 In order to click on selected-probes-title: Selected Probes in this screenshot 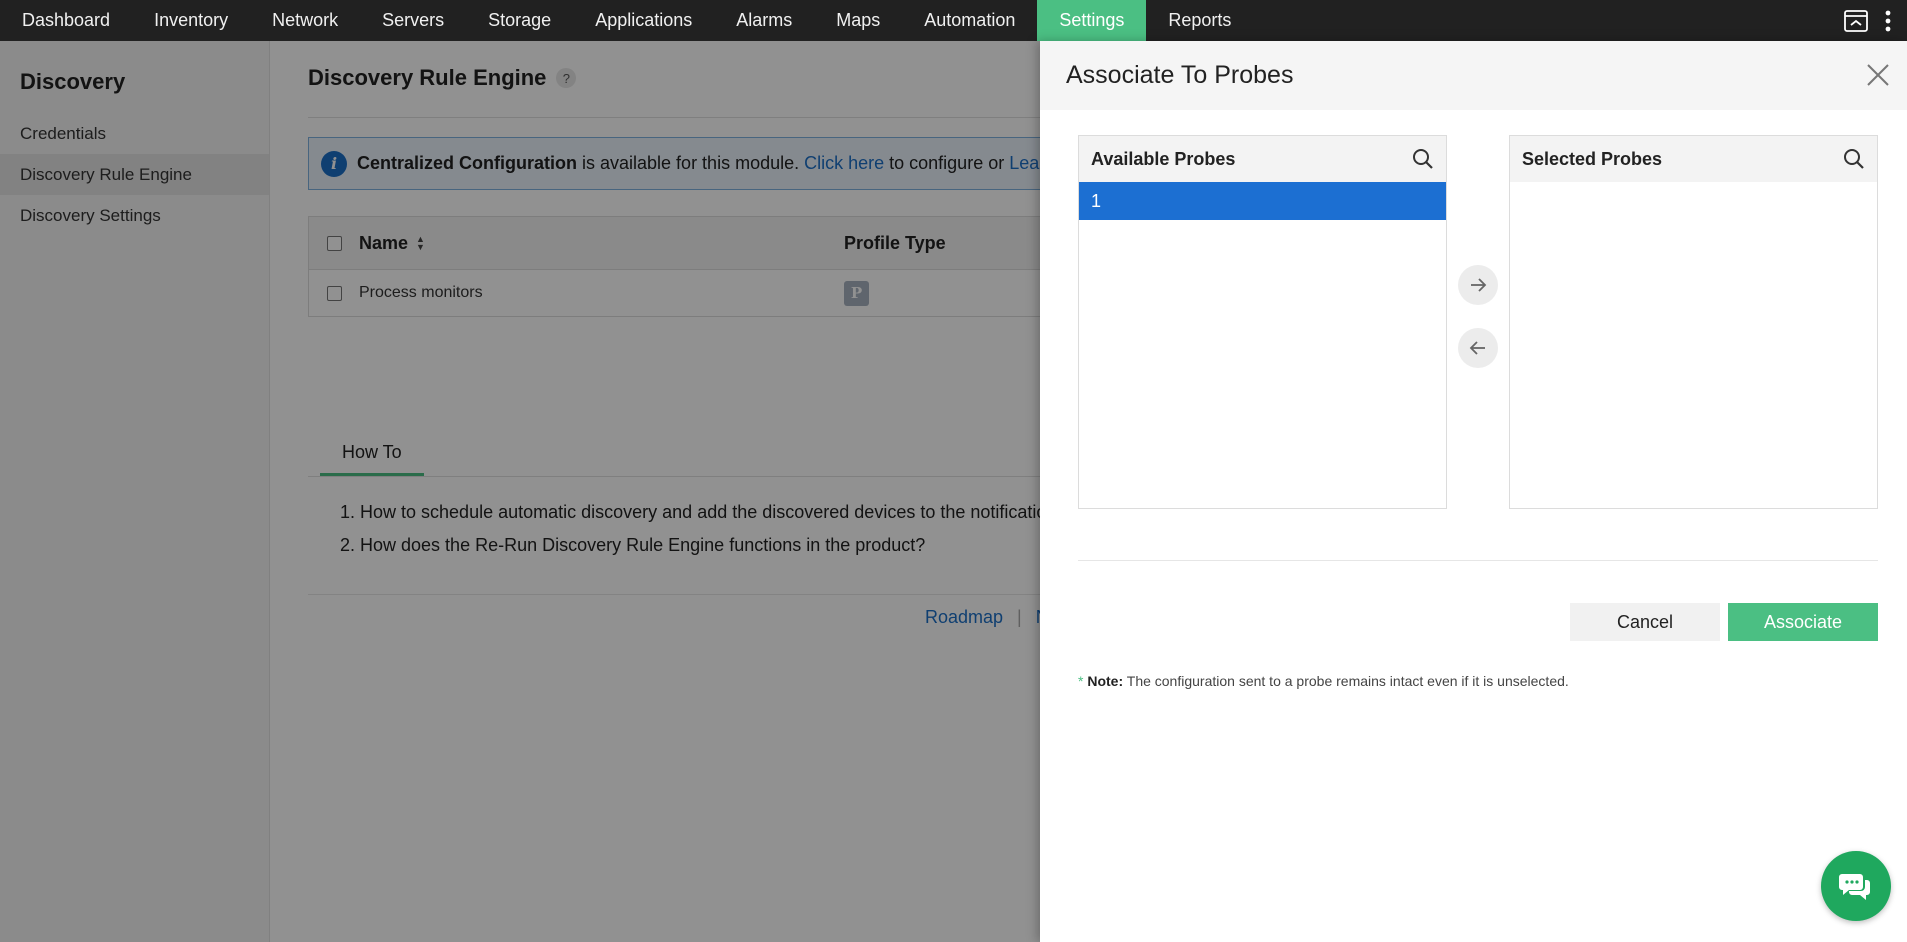, I will do `click(1592, 158)`.